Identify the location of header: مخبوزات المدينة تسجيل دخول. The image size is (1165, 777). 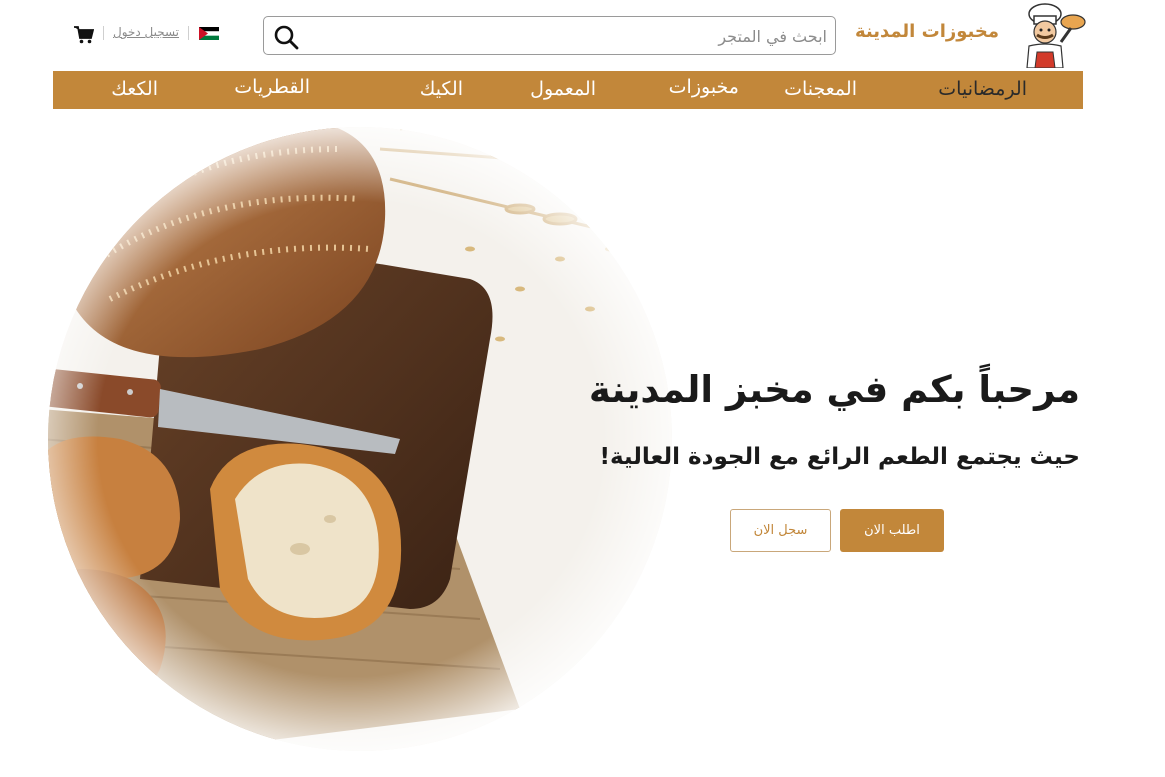
(582, 35).